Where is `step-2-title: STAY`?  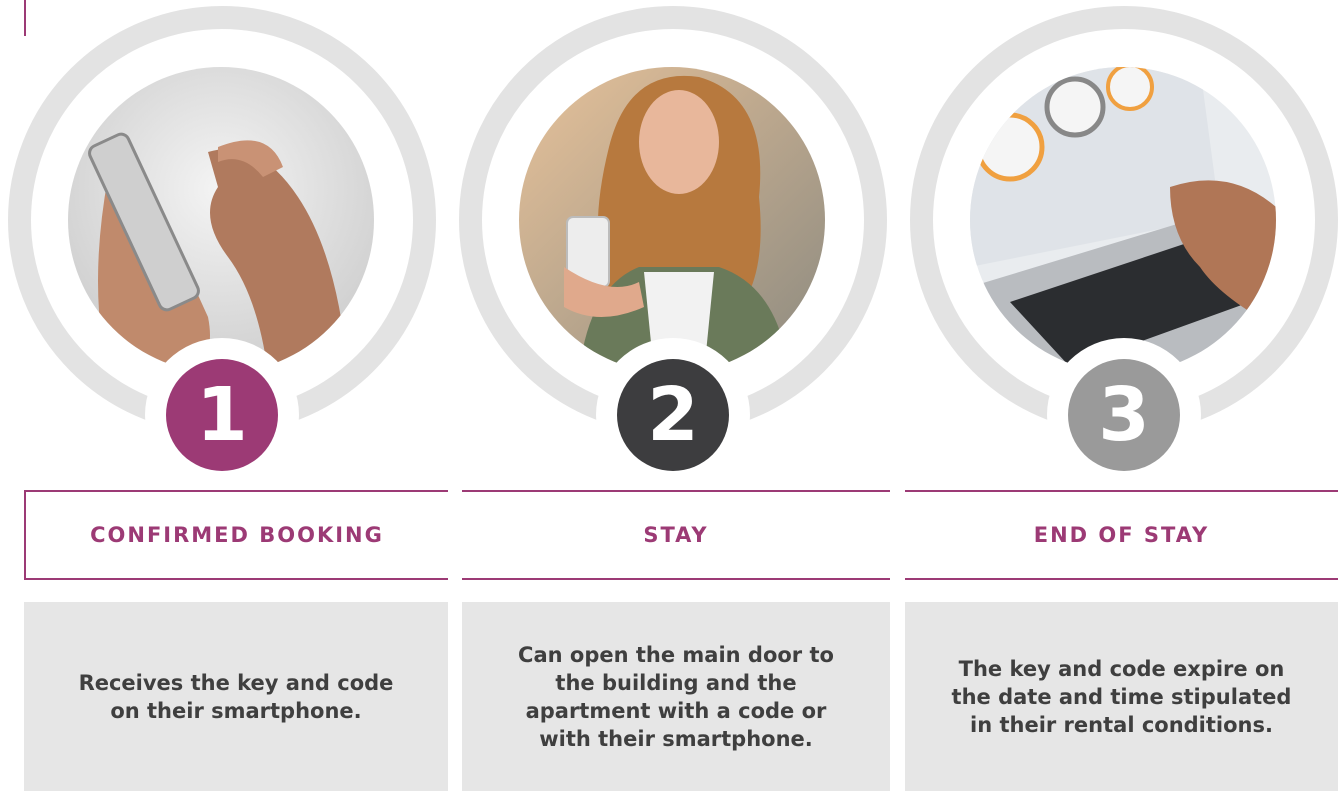
step-2-title: STAY is located at coordinates (676, 535).